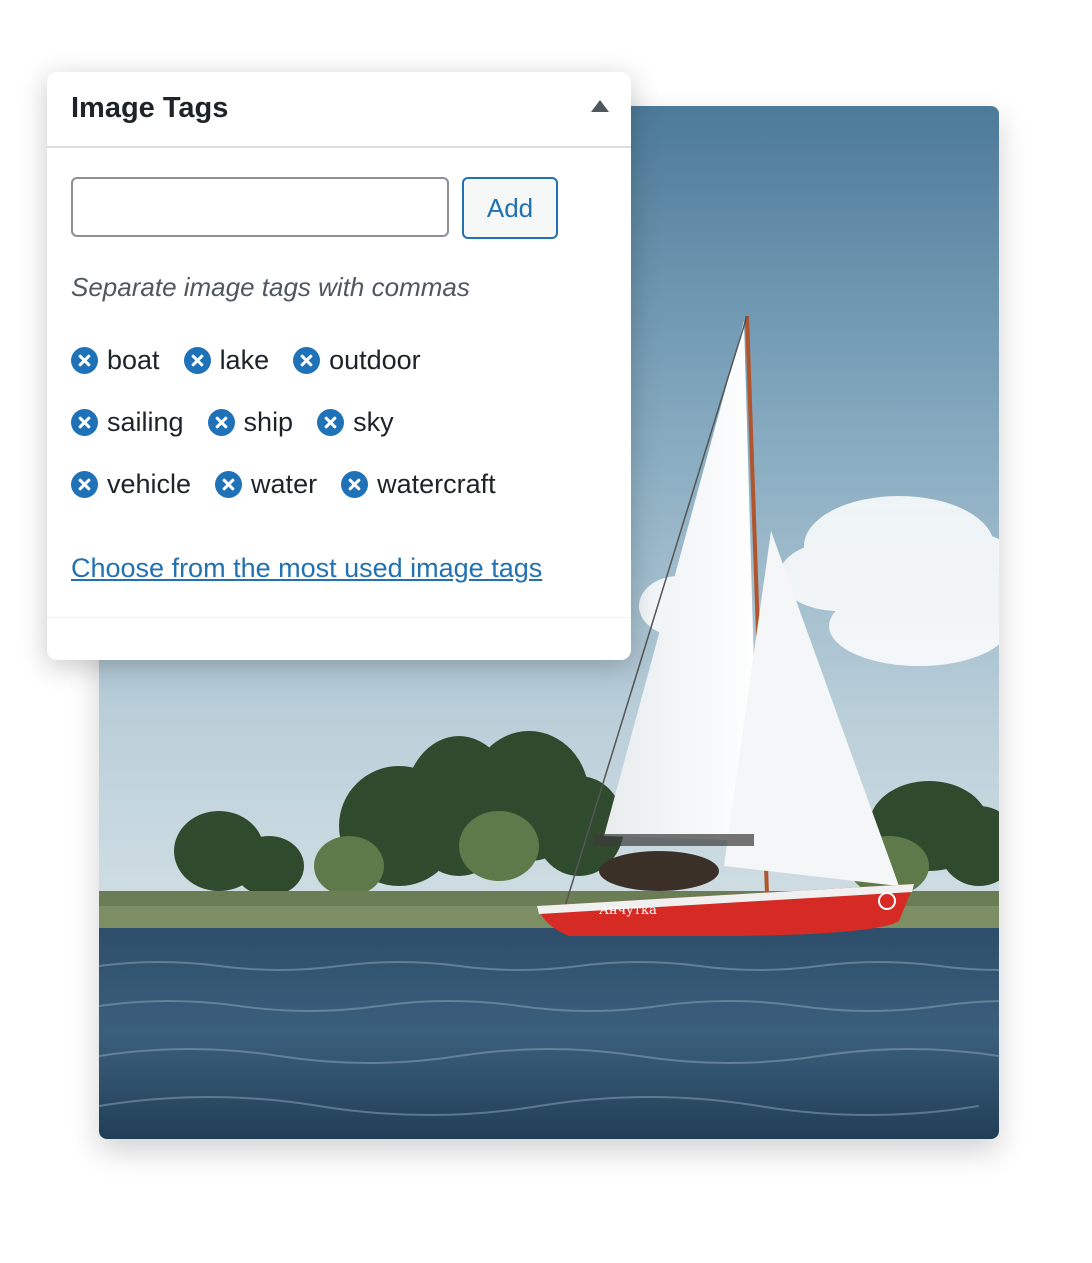 This screenshot has width=1092, height=1263. I want to click on tag-label: ship, so click(268, 421).